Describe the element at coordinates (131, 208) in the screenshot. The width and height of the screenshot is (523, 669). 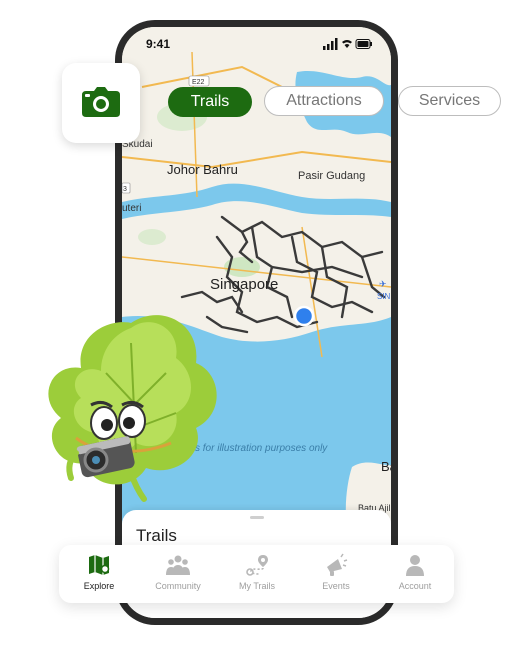
I see `map-label-uteri: uteri` at that location.